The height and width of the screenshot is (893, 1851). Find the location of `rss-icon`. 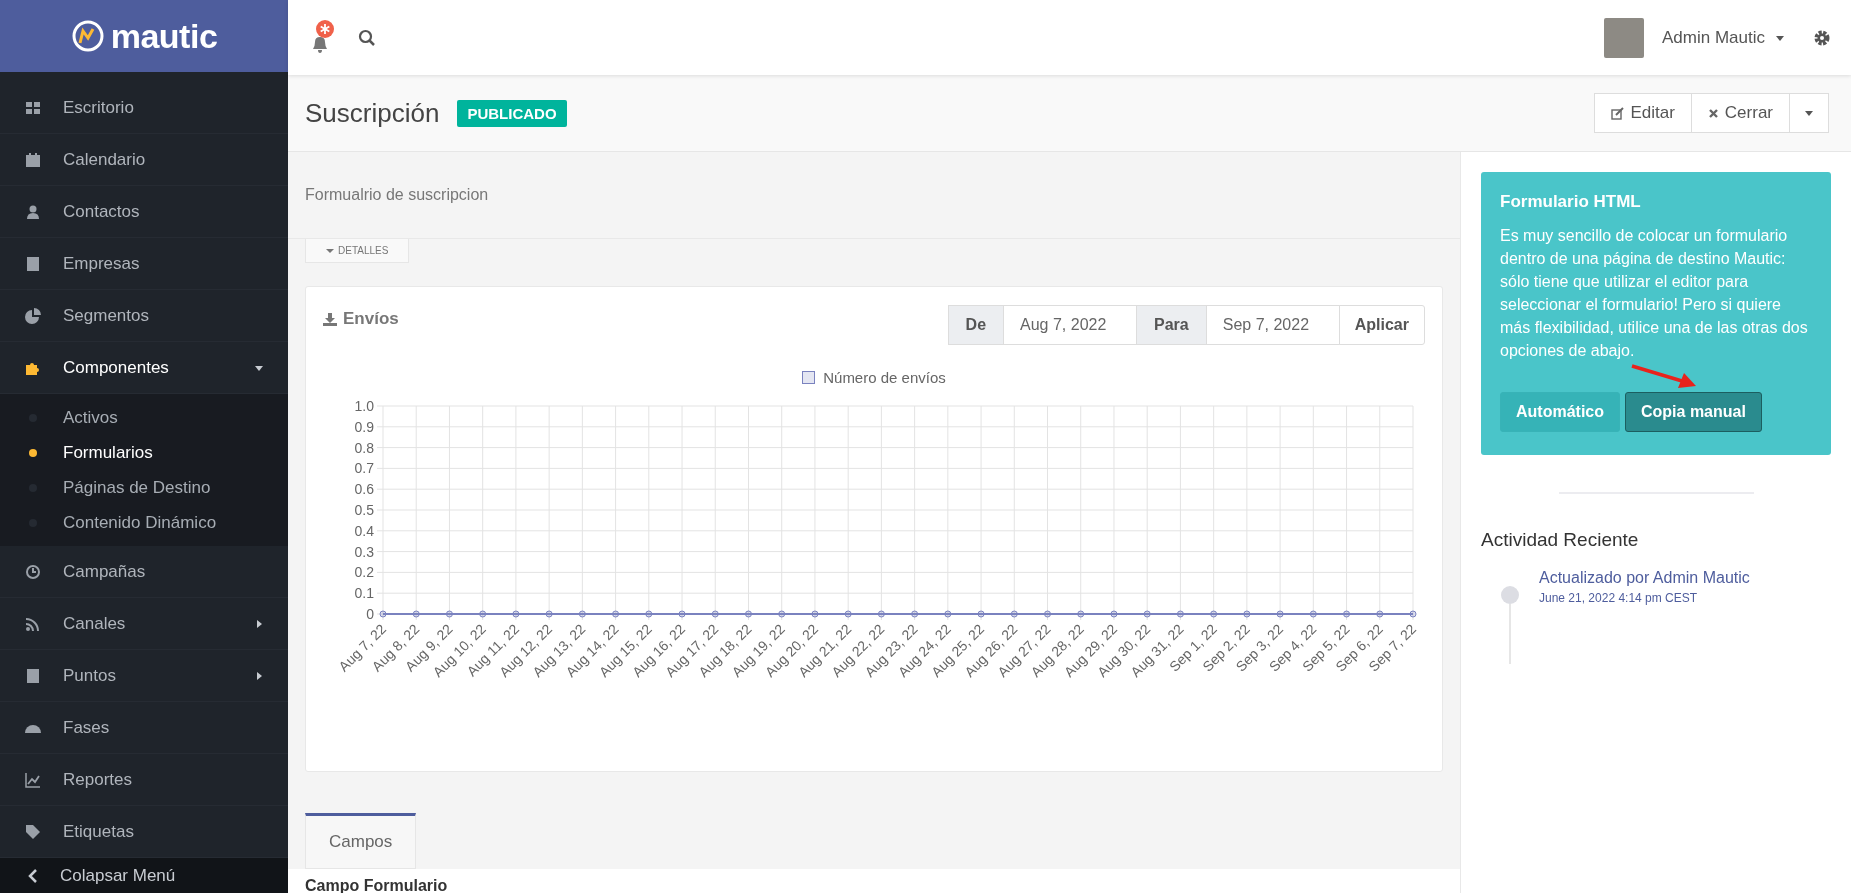

rss-icon is located at coordinates (33, 623).